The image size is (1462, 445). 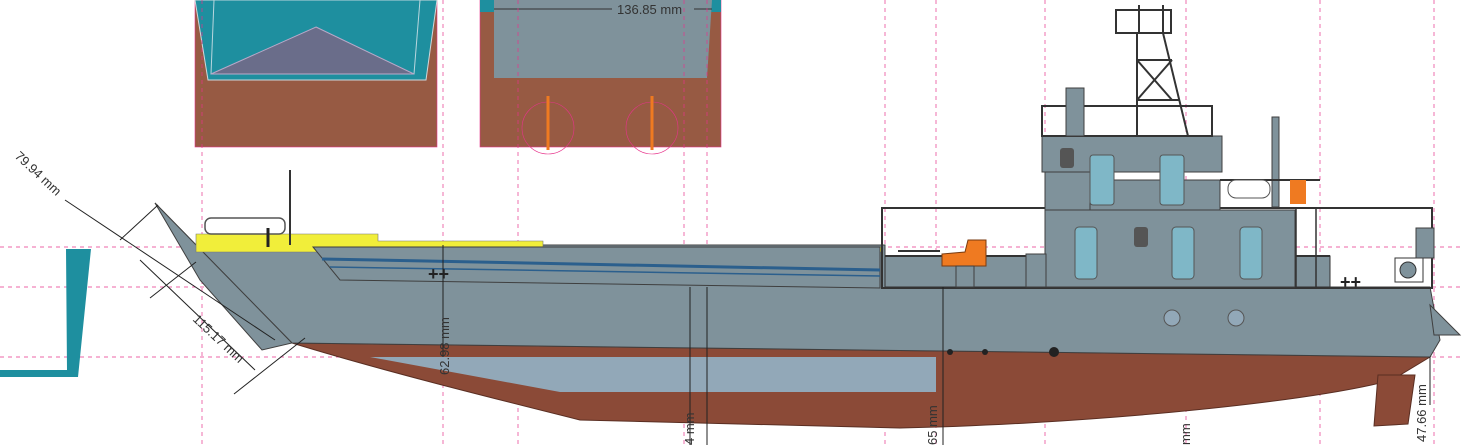 What do you see at coordinates (444, 346) in the screenshot?
I see `midship-height-dimension: 62.98 mm` at bounding box center [444, 346].